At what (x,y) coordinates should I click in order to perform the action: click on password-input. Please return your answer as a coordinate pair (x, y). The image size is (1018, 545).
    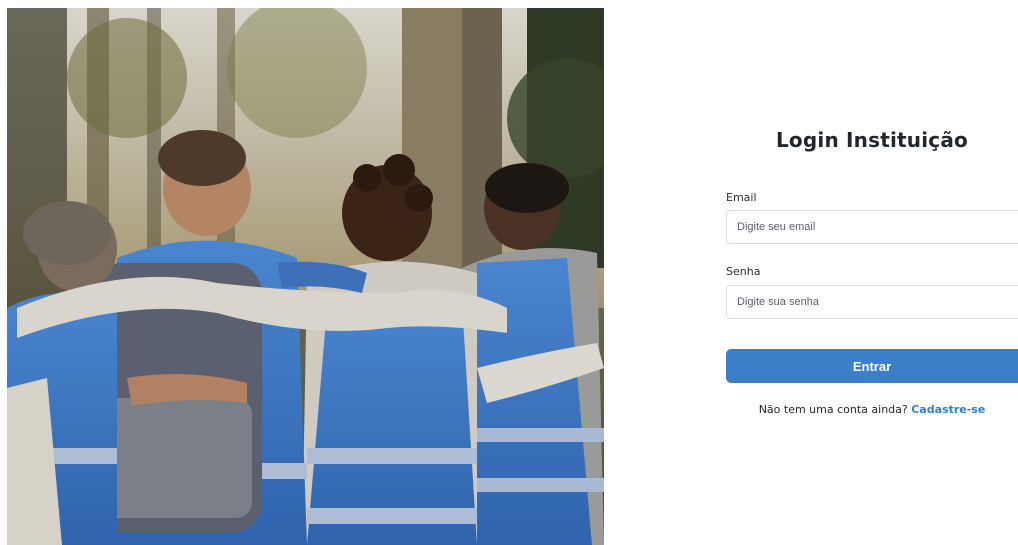
    Looking at the image, I should click on (872, 302).